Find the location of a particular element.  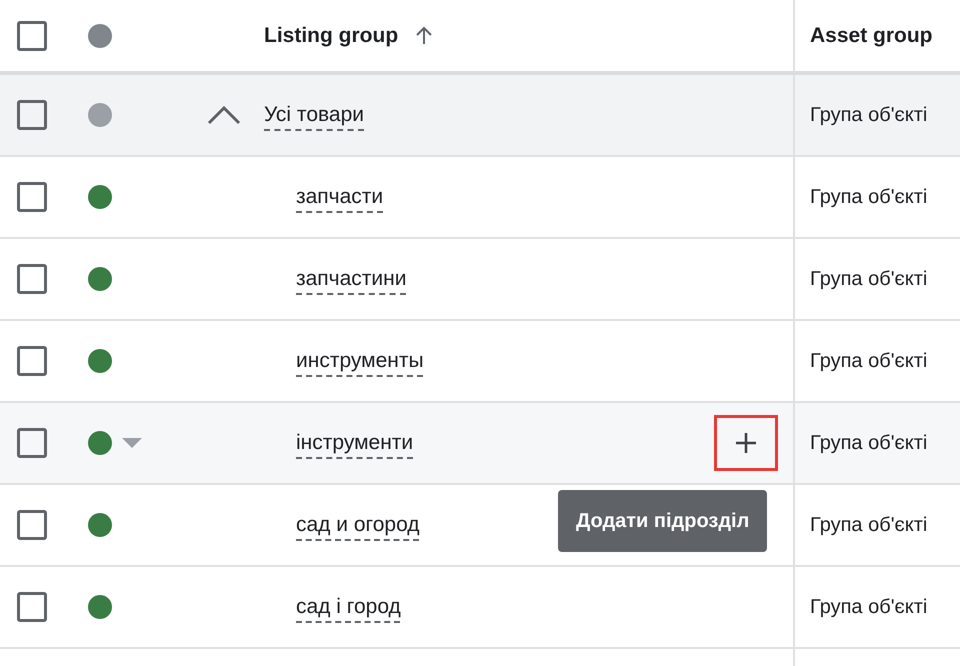

plus-icon is located at coordinates (746, 443).